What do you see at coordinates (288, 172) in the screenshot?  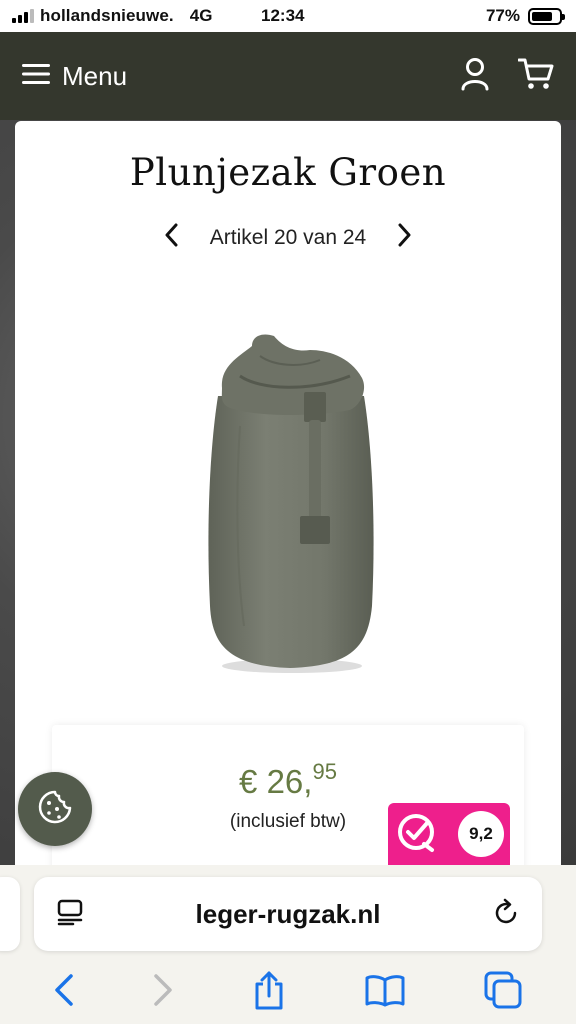 I see `product-title: Plunjezak Groen` at bounding box center [288, 172].